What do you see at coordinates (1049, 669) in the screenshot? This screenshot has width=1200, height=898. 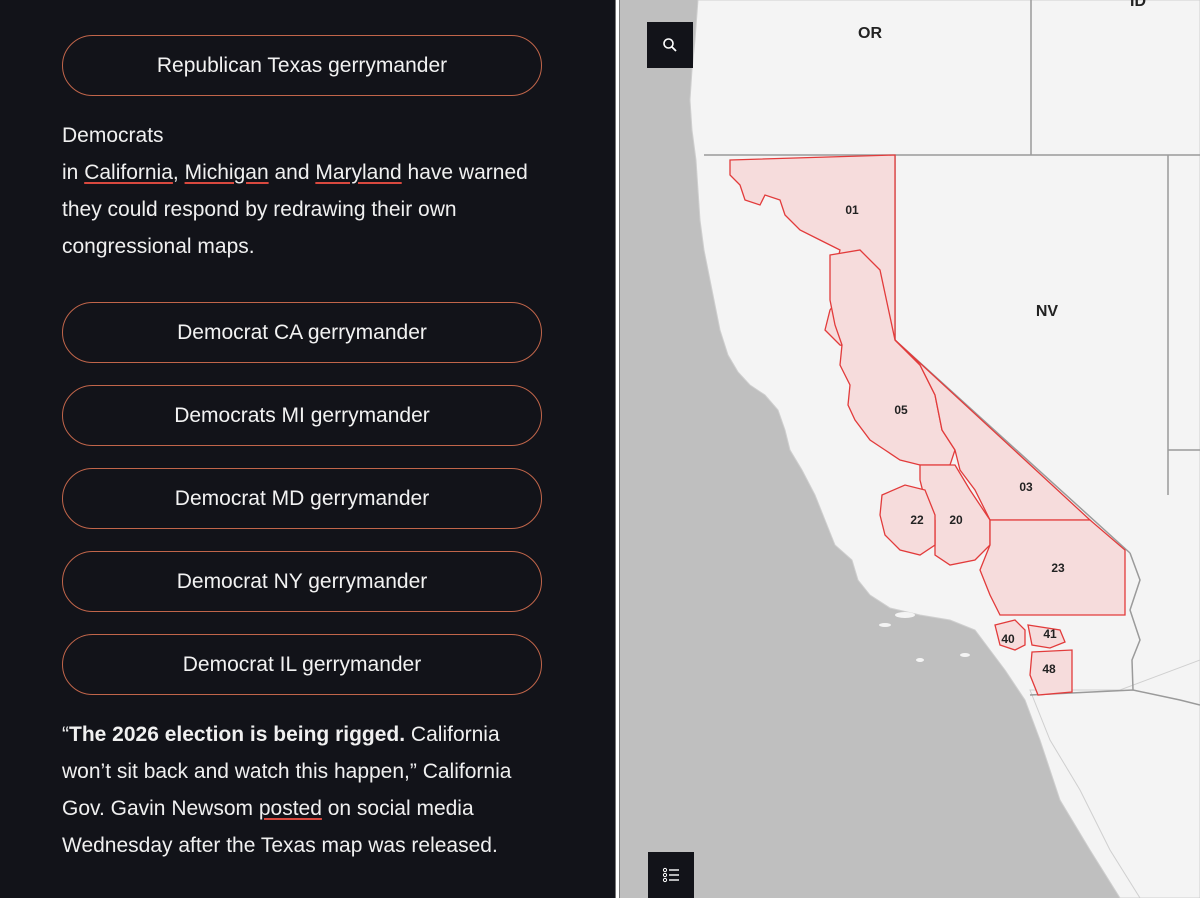 I see `district-label-48: 48` at bounding box center [1049, 669].